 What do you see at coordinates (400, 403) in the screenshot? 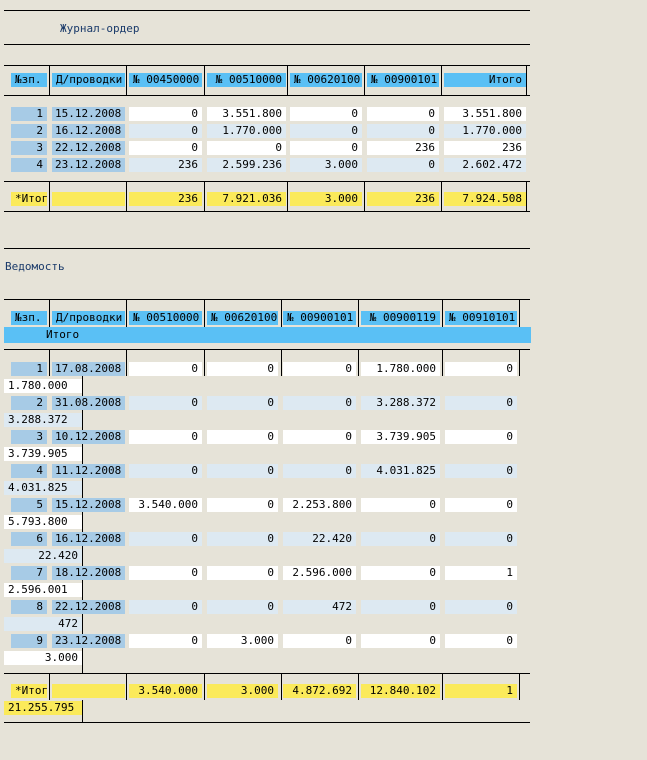
I see `amount-cell: 3.288.372` at bounding box center [400, 403].